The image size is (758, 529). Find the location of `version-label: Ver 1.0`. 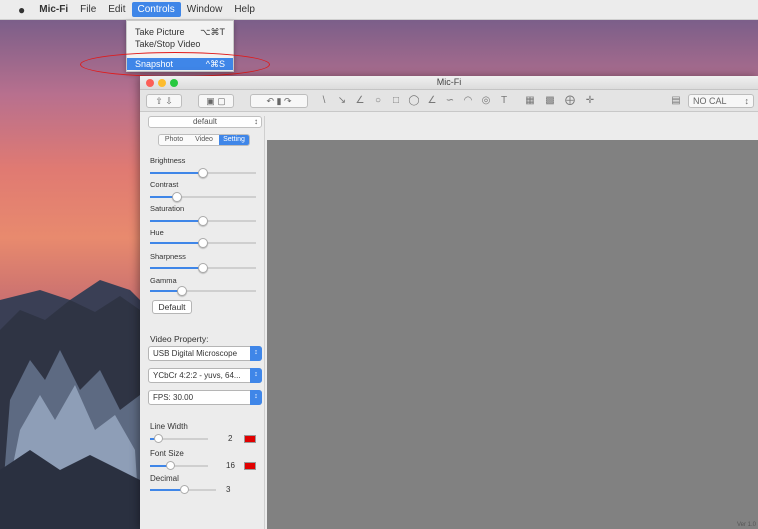

version-label: Ver 1.0 is located at coordinates (746, 525).